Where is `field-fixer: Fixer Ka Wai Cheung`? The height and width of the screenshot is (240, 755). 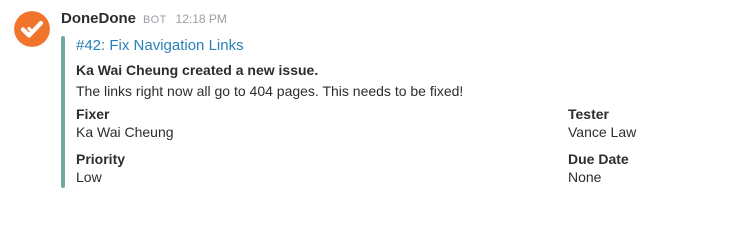
field-fixer: Fixer Ka Wai Cheung is located at coordinates (125, 123).